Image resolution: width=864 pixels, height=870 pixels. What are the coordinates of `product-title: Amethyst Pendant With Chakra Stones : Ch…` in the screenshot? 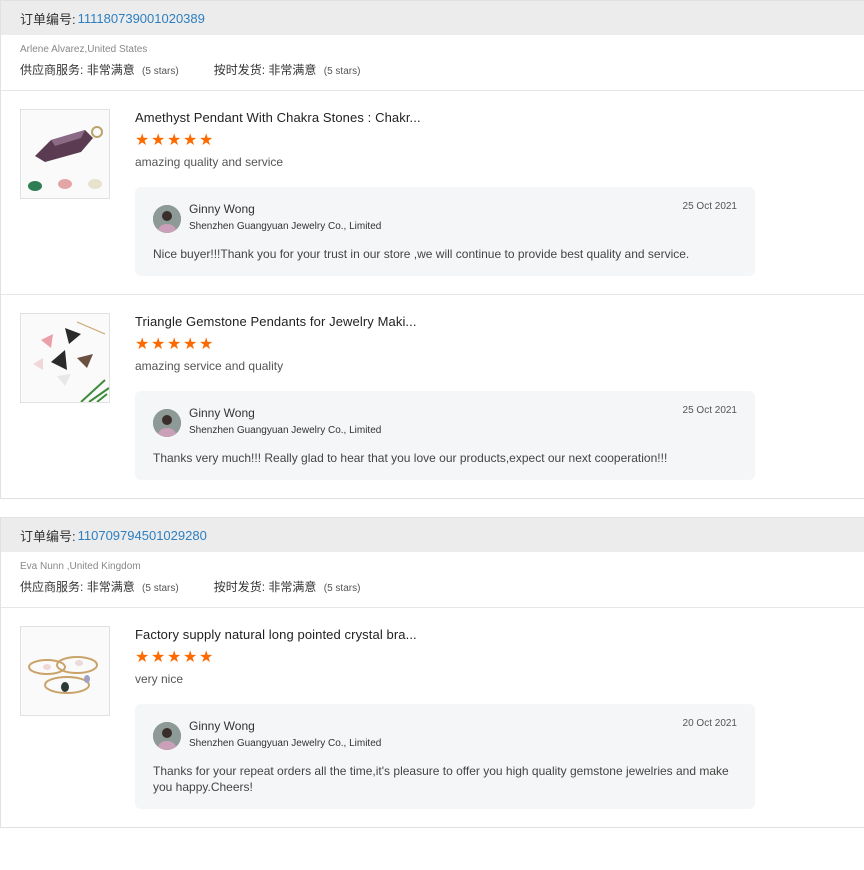 It's located at (499, 118).